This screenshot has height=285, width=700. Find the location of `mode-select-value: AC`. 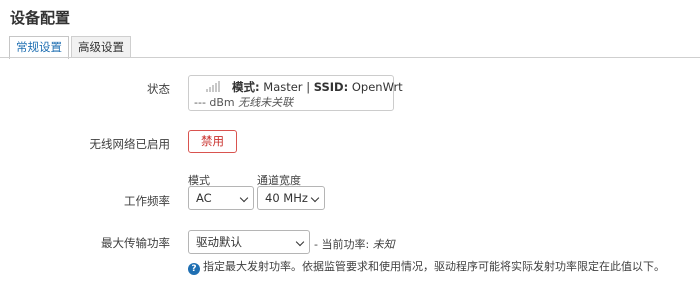

mode-select-value: AC is located at coordinates (204, 198).